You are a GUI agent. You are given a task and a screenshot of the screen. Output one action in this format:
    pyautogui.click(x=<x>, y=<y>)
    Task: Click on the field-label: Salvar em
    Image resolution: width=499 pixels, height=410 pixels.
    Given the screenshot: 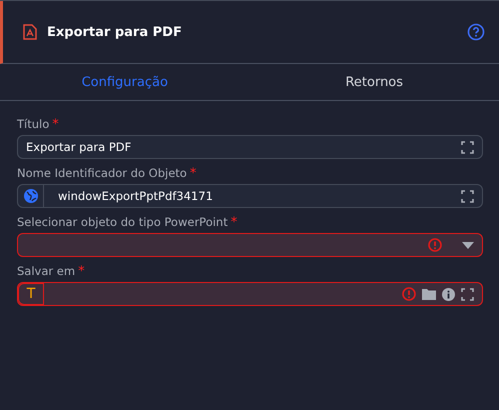 What is the action you would take?
    pyautogui.click(x=46, y=271)
    